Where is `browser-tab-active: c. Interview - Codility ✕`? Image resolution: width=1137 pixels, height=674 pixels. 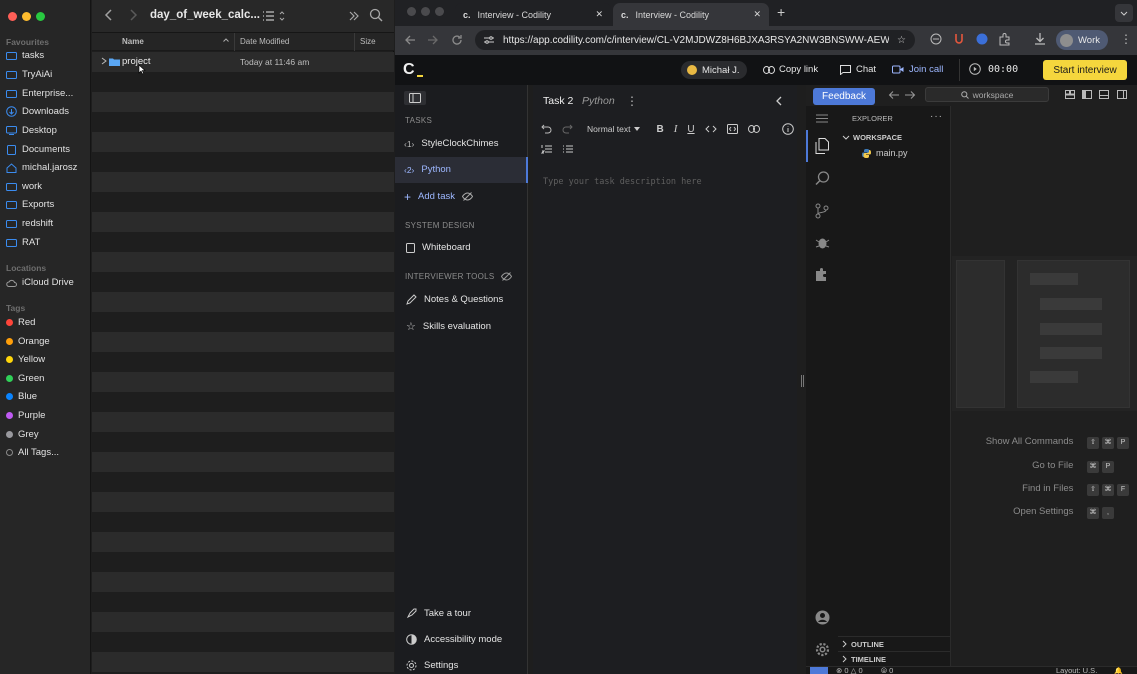 browser-tab-active: c. Interview - Codility ✕ is located at coordinates (691, 14).